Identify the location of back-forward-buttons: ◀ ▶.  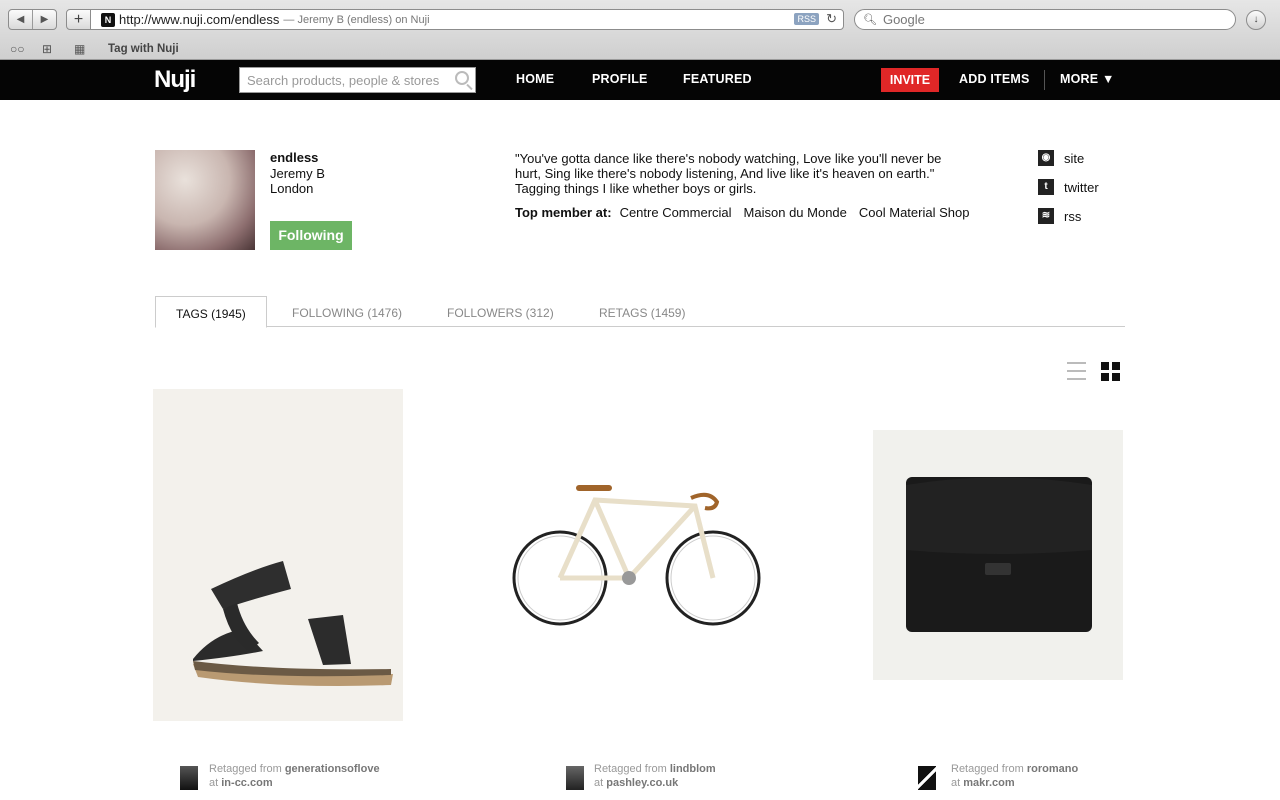
(32, 19).